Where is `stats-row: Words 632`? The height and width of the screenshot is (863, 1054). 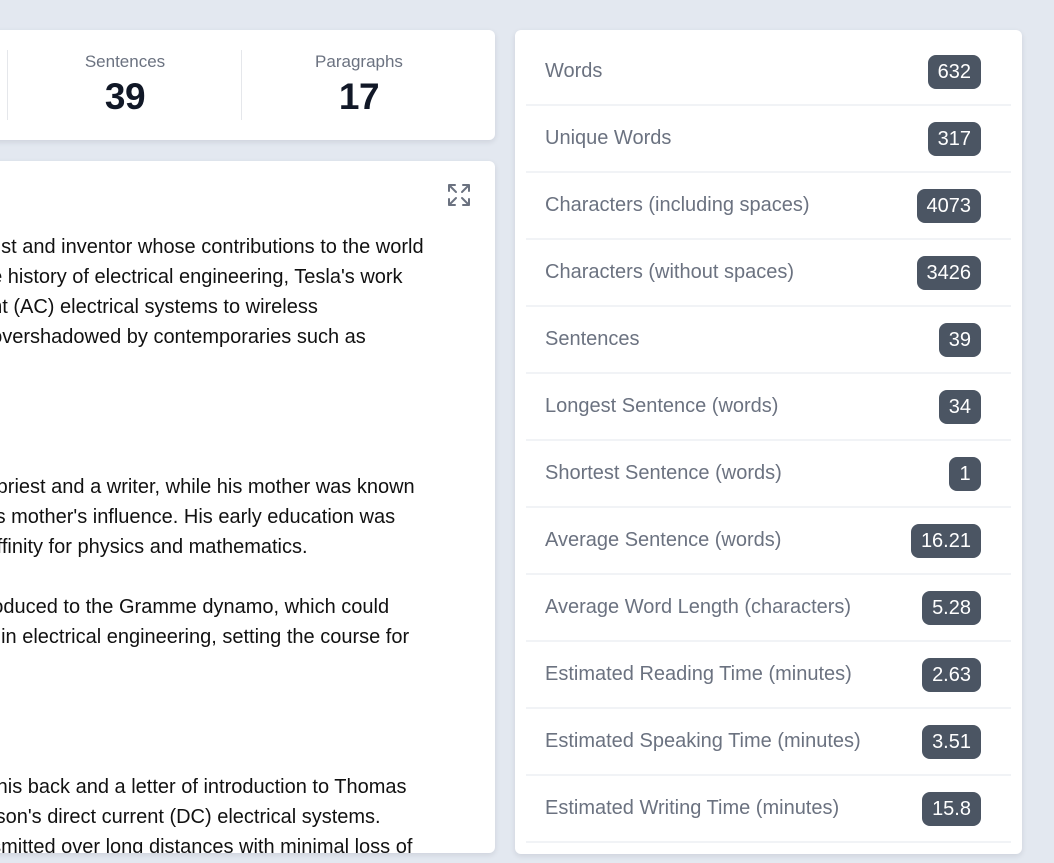 stats-row: Words 632 is located at coordinates (768, 72).